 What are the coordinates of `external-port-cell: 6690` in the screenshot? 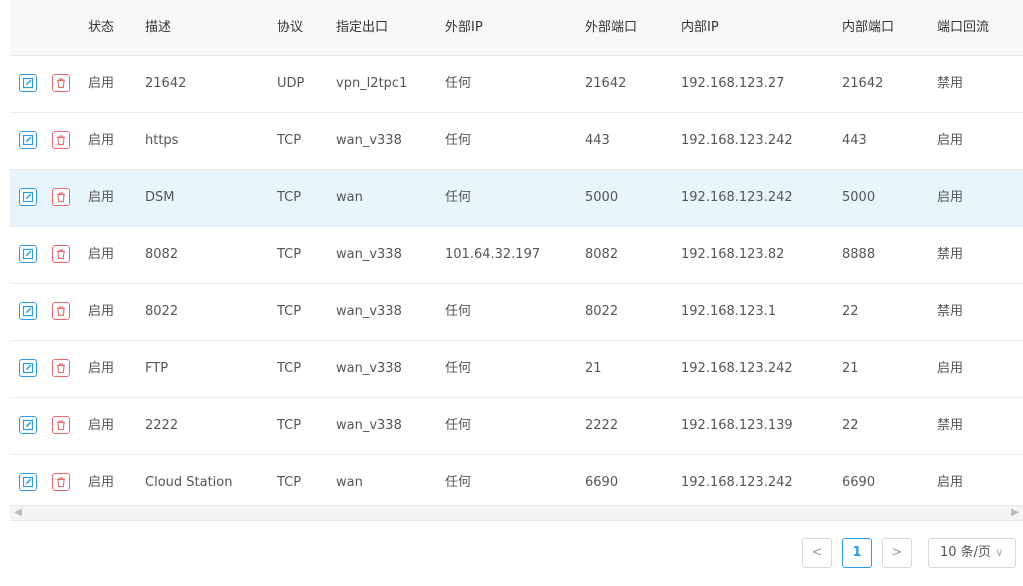 It's located at (602, 482).